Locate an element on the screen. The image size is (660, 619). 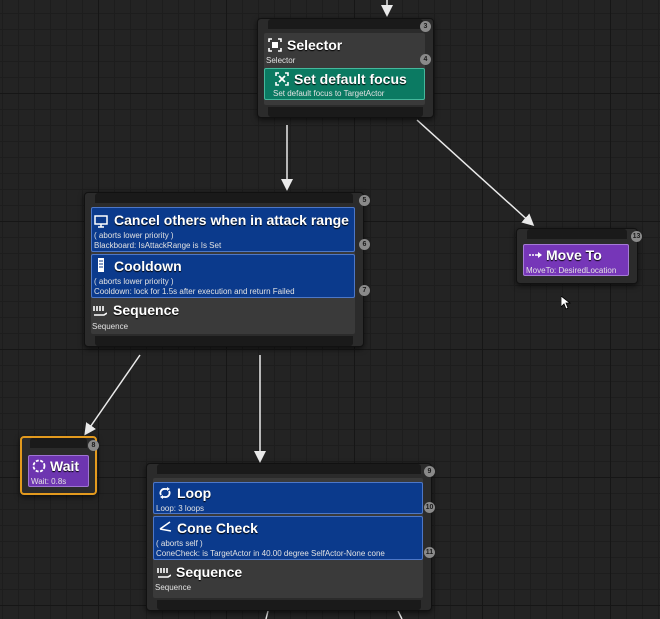
sequence2-icon is located at coordinates (164, 573).